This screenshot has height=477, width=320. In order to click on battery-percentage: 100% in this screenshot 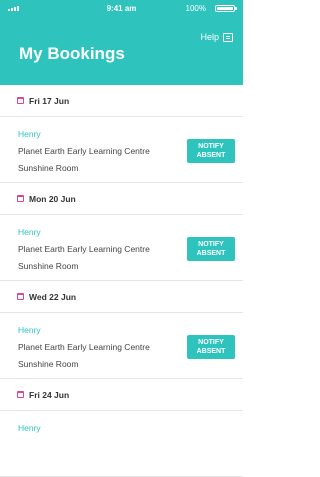, I will do `click(195, 8)`.